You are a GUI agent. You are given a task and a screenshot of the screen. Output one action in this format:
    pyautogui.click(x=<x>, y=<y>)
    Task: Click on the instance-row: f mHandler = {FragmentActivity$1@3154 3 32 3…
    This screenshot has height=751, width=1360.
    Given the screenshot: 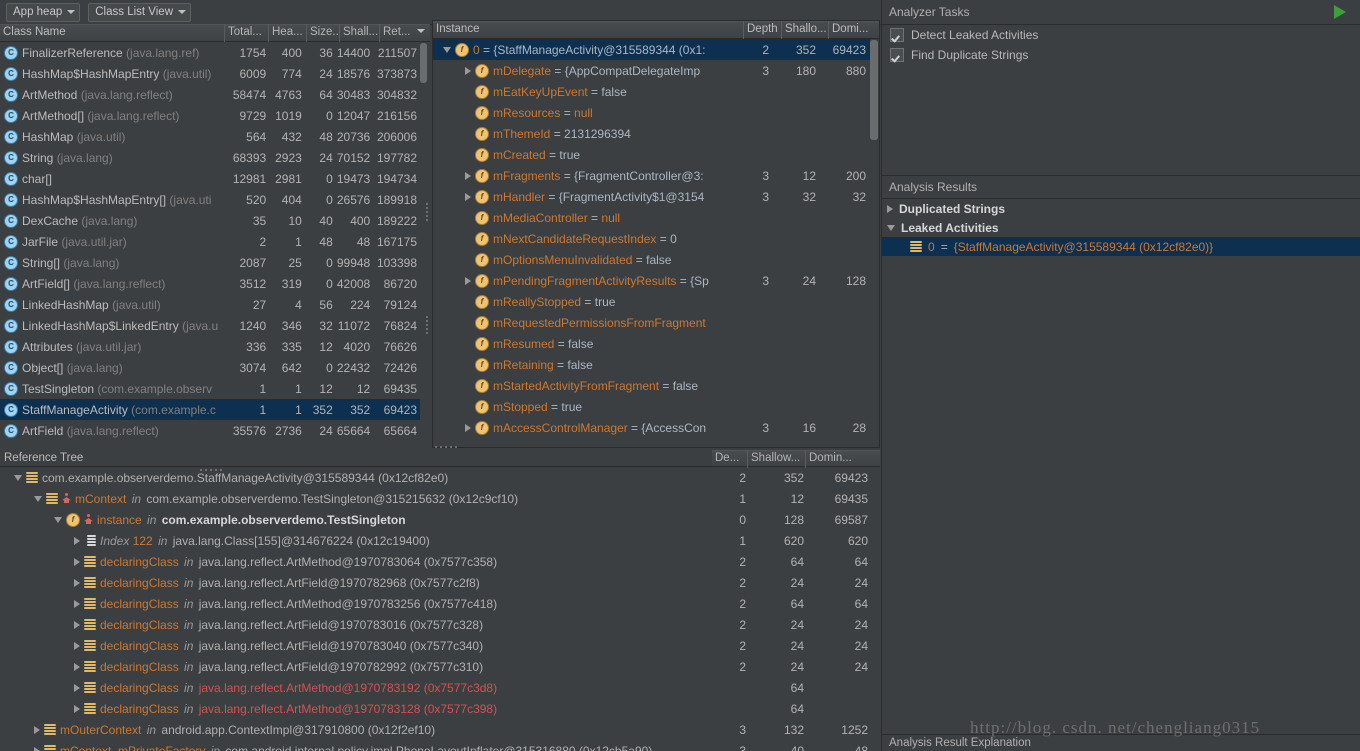 What is the action you would take?
    pyautogui.click(x=651, y=196)
    